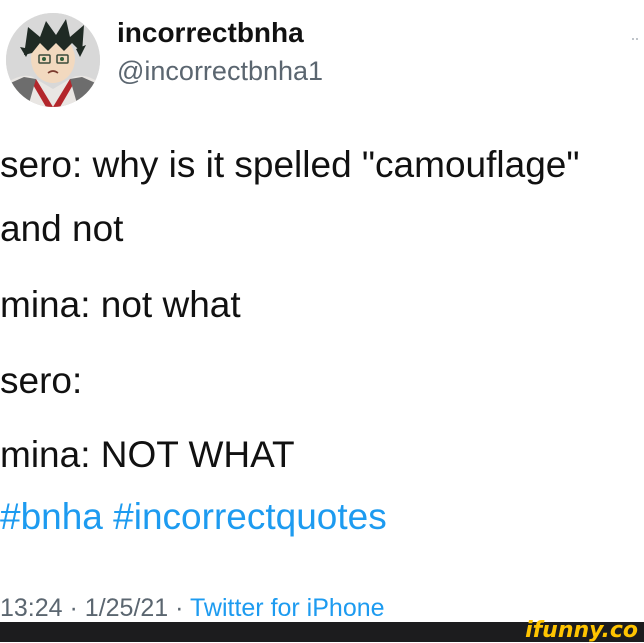  Describe the element at coordinates (120, 304) in the screenshot. I see `tweet-line-3: mina: not what` at that location.